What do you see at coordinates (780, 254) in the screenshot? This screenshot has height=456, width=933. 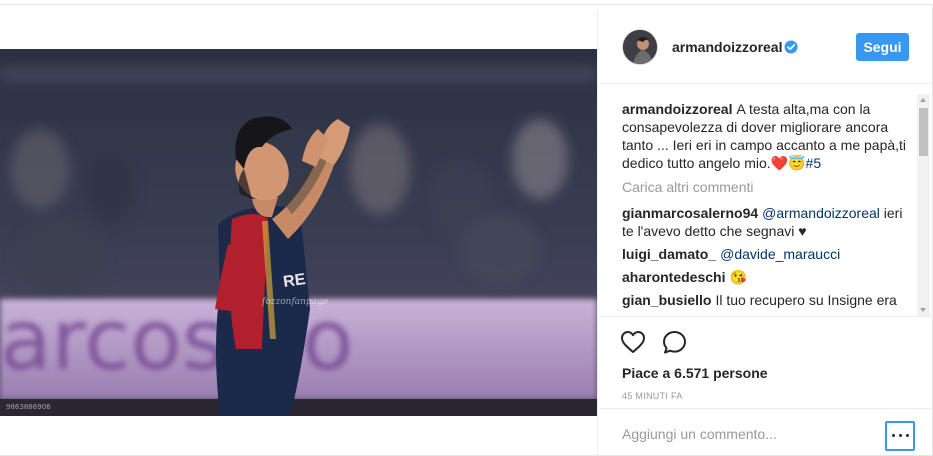 I see `comment-mention: @davide_maraucci` at bounding box center [780, 254].